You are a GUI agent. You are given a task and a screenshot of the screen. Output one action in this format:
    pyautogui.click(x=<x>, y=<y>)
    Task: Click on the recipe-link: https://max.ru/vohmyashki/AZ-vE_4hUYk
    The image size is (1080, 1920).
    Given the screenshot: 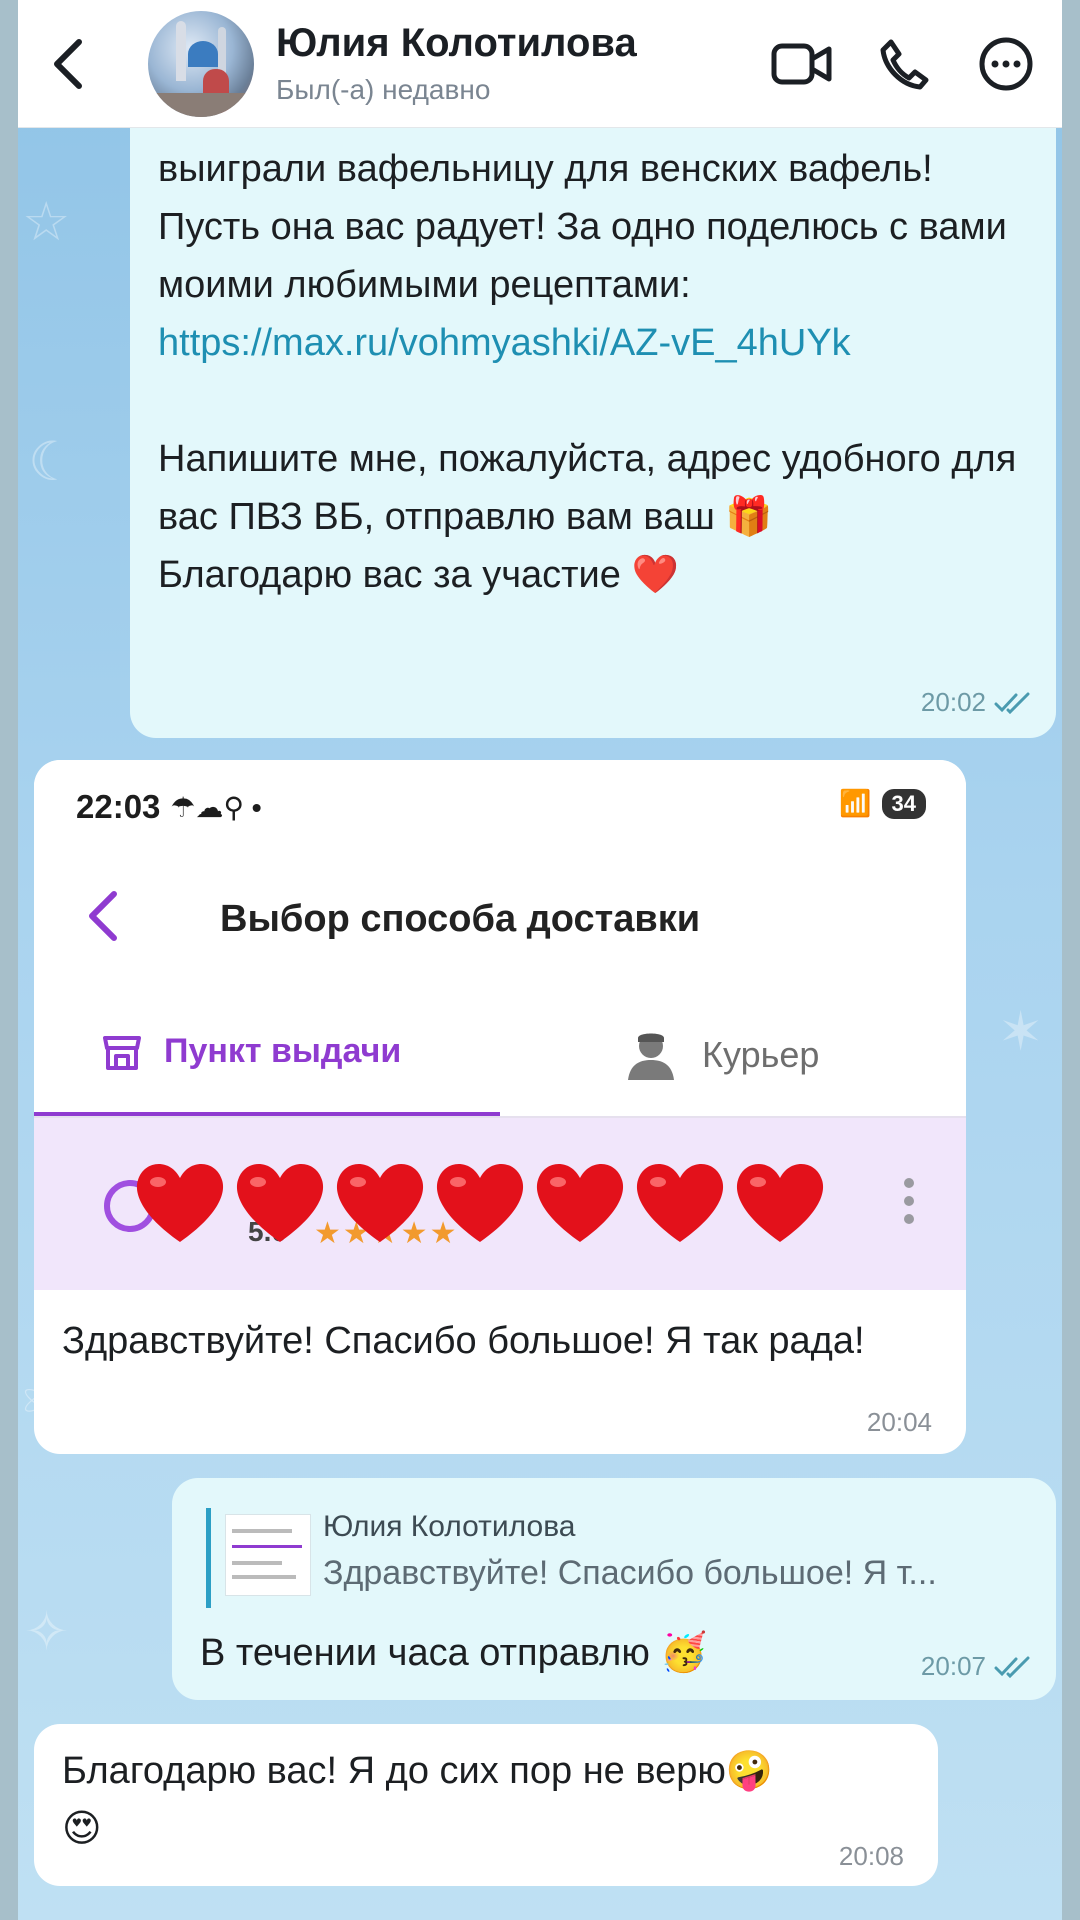 What is the action you would take?
    pyautogui.click(x=504, y=343)
    